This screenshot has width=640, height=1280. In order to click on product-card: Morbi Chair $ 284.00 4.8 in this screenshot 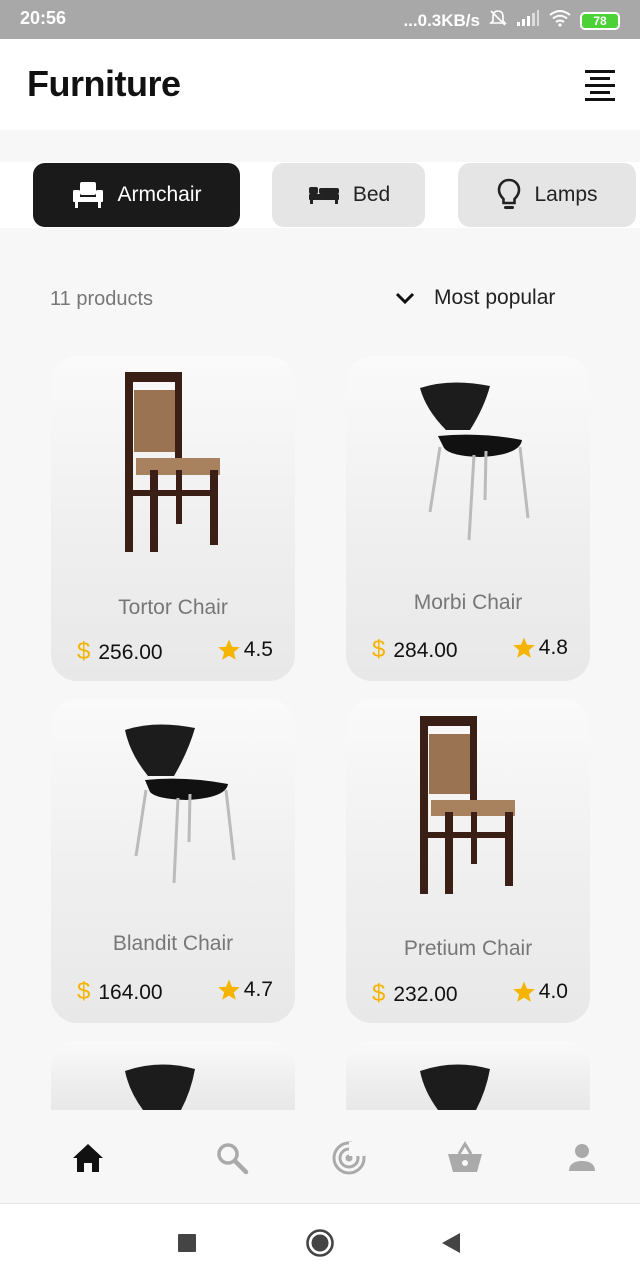, I will do `click(468, 518)`.